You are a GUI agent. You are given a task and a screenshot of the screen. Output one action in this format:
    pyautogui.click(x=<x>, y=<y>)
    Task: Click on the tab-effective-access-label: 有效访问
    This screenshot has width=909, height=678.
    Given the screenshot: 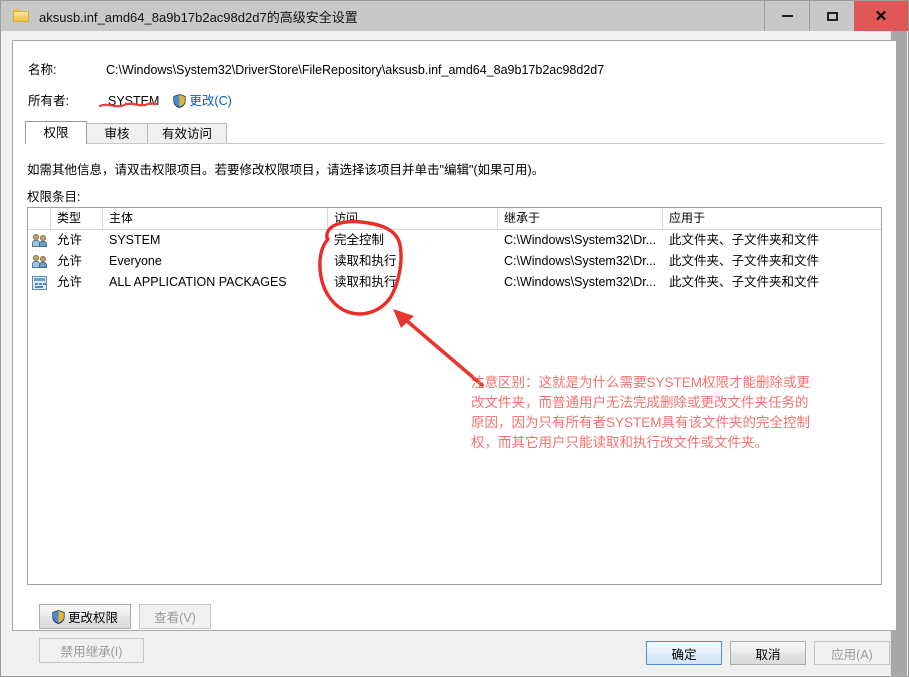 What is the action you would take?
    pyautogui.click(x=187, y=134)
    